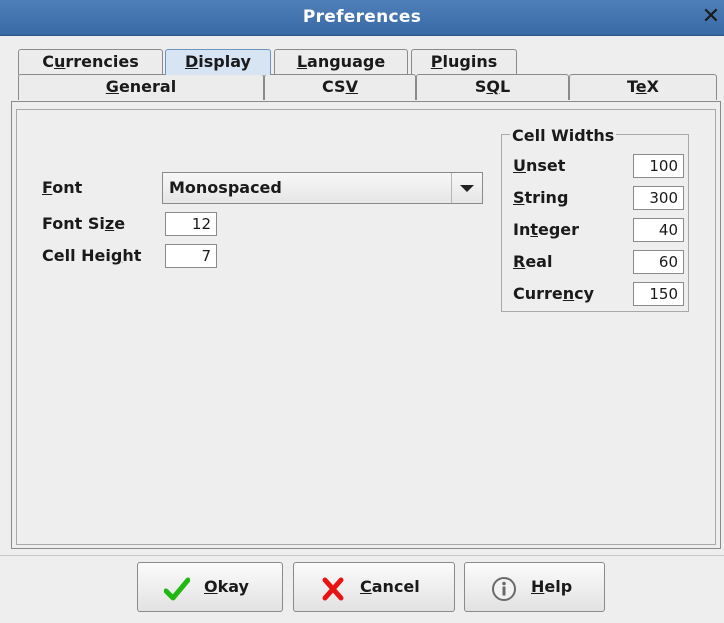  What do you see at coordinates (658, 230) in the screenshot?
I see `integer-width-field: 40` at bounding box center [658, 230].